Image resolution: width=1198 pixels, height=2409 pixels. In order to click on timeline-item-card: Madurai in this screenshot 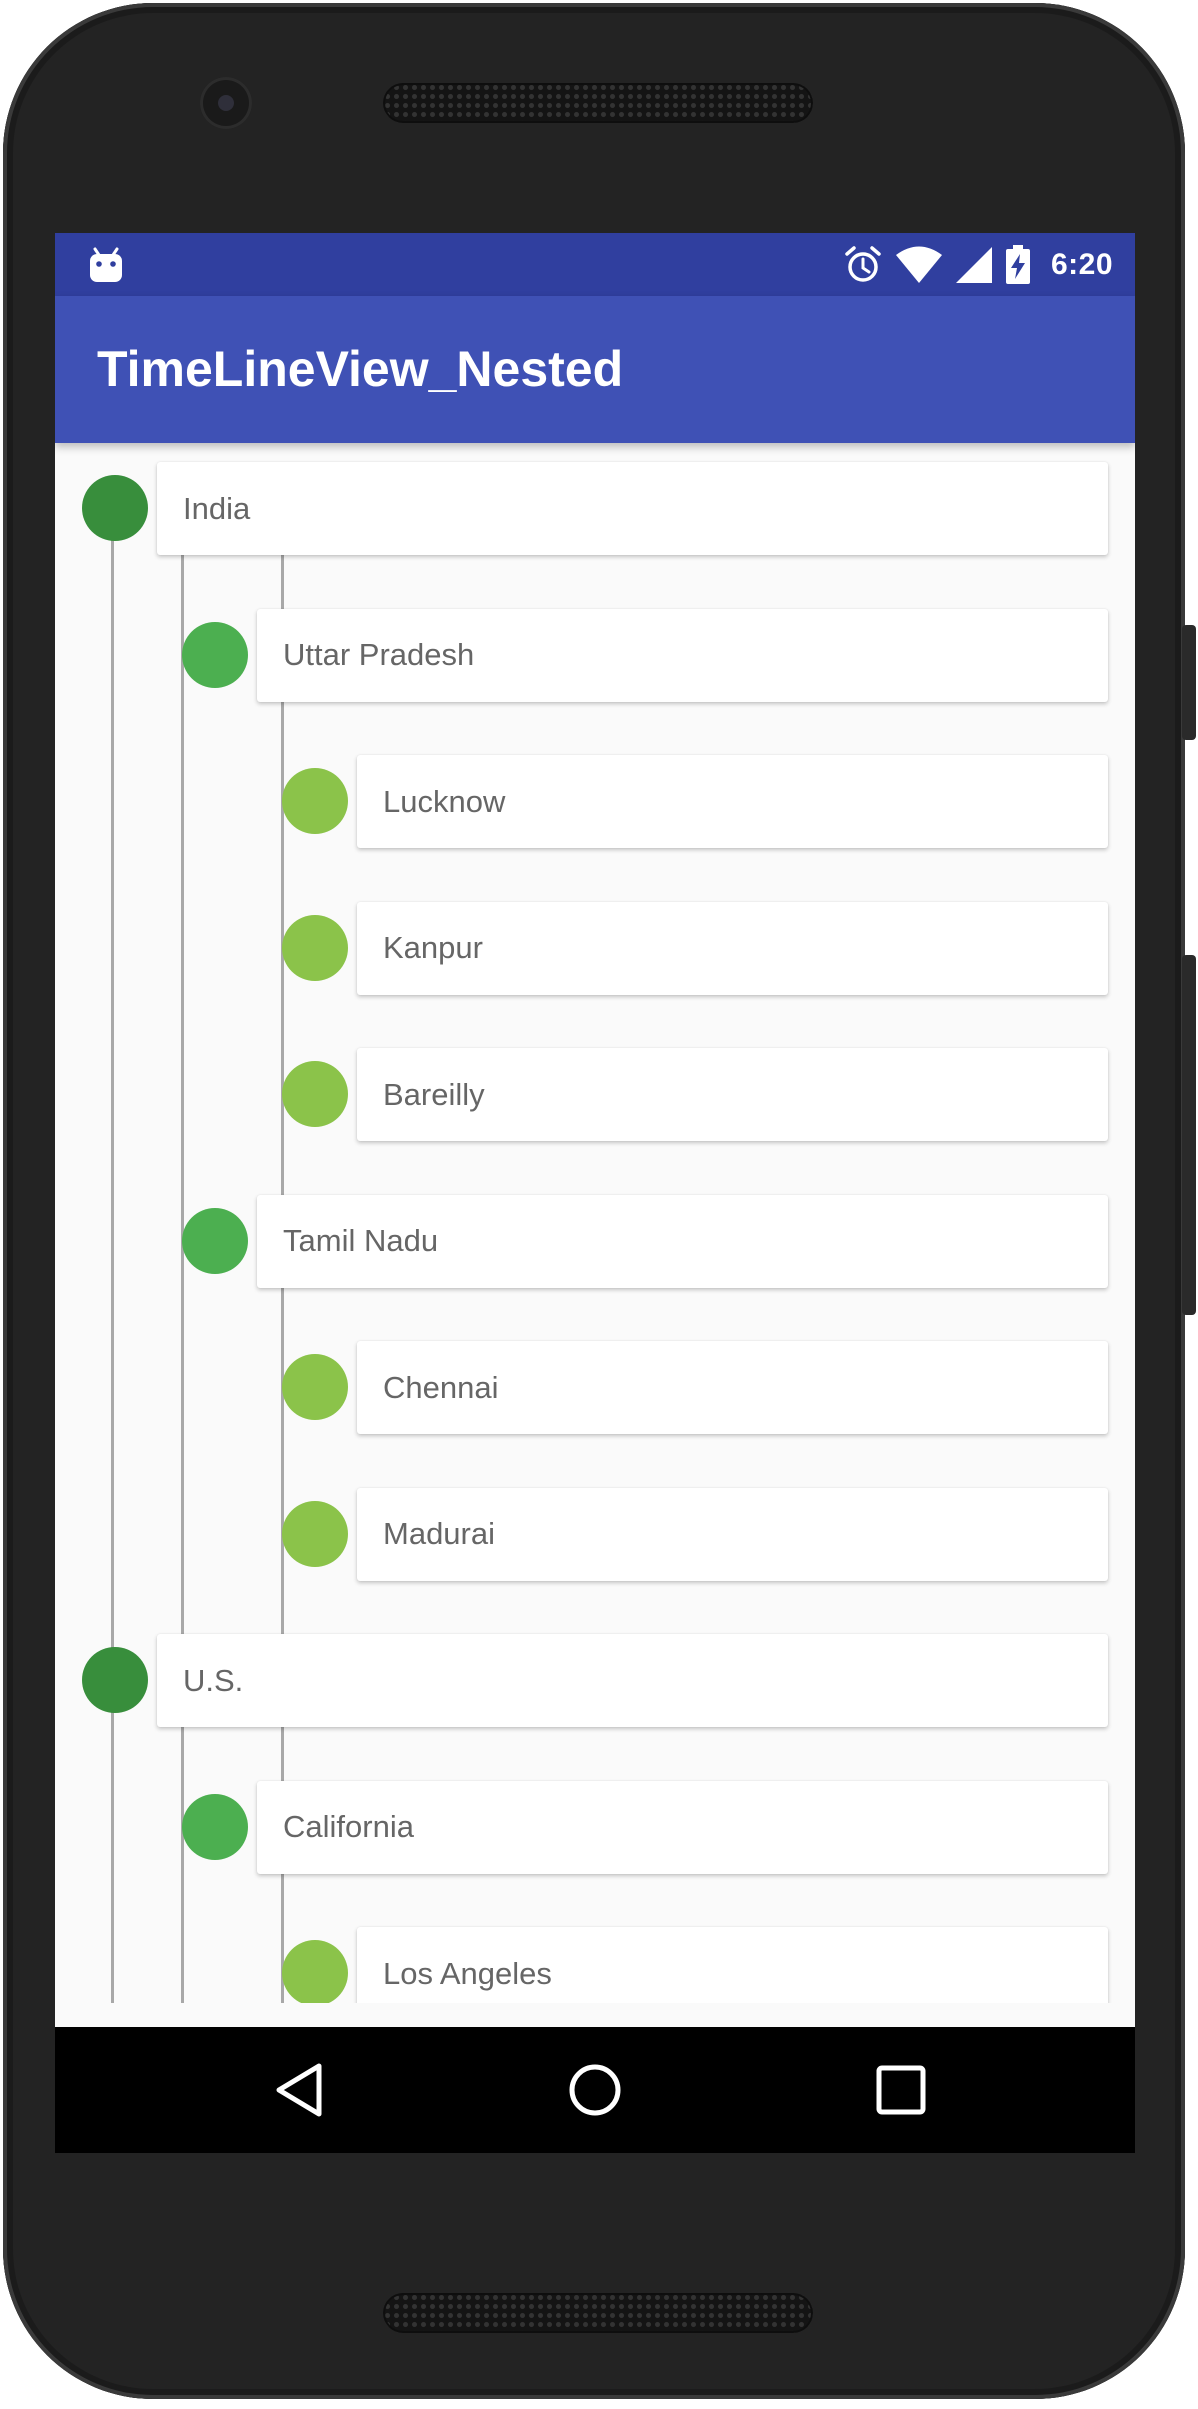, I will do `click(732, 1534)`.